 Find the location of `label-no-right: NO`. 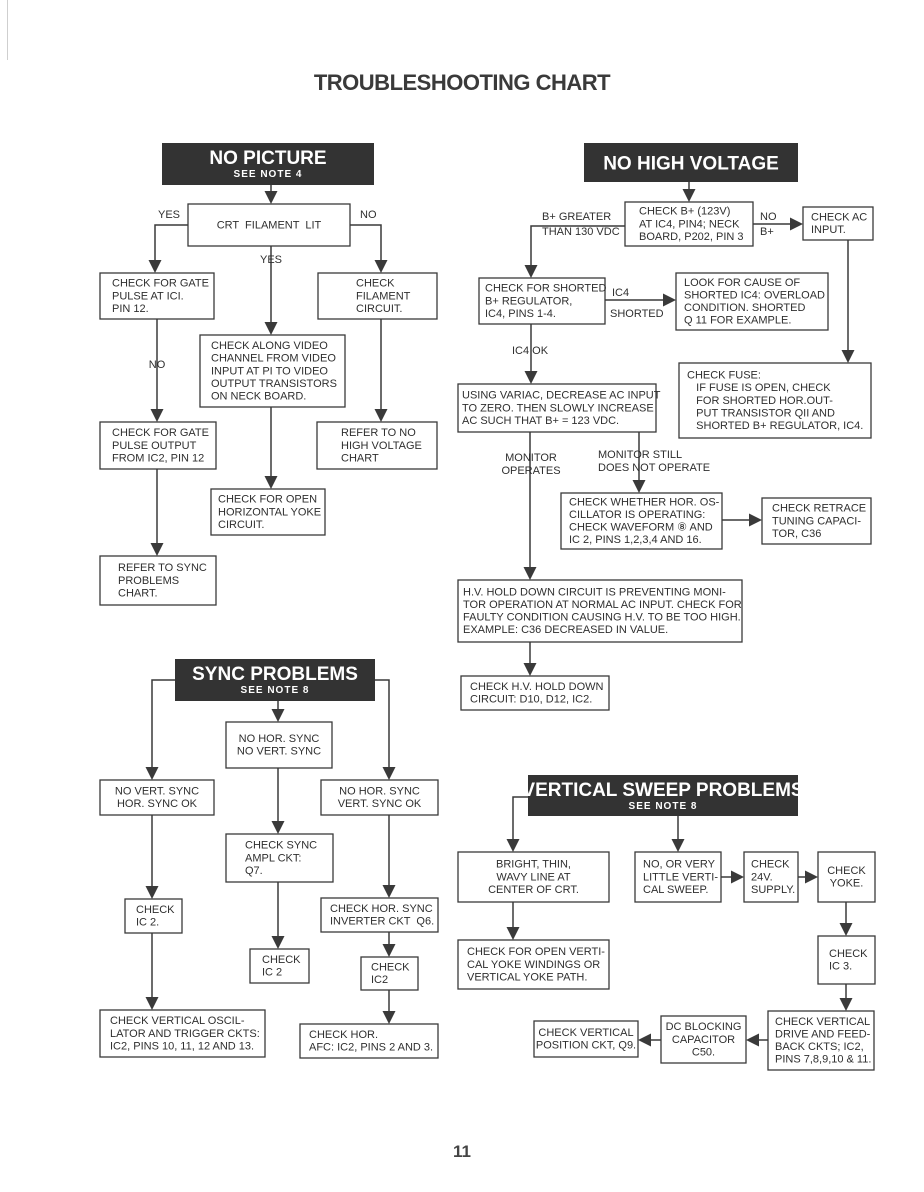

label-no-right: NO is located at coordinates (368, 215).